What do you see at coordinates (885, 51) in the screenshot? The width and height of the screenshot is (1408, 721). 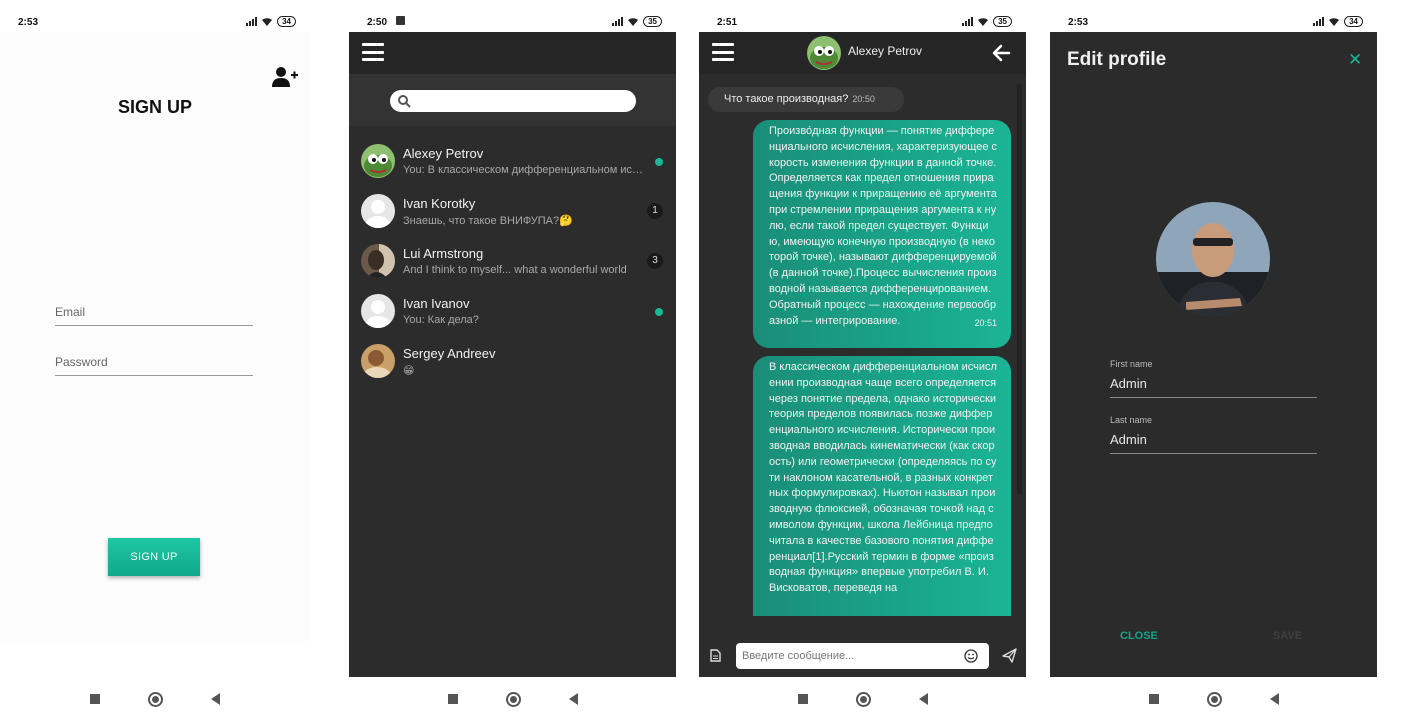 I see `contact-name: Alexey Petrov` at bounding box center [885, 51].